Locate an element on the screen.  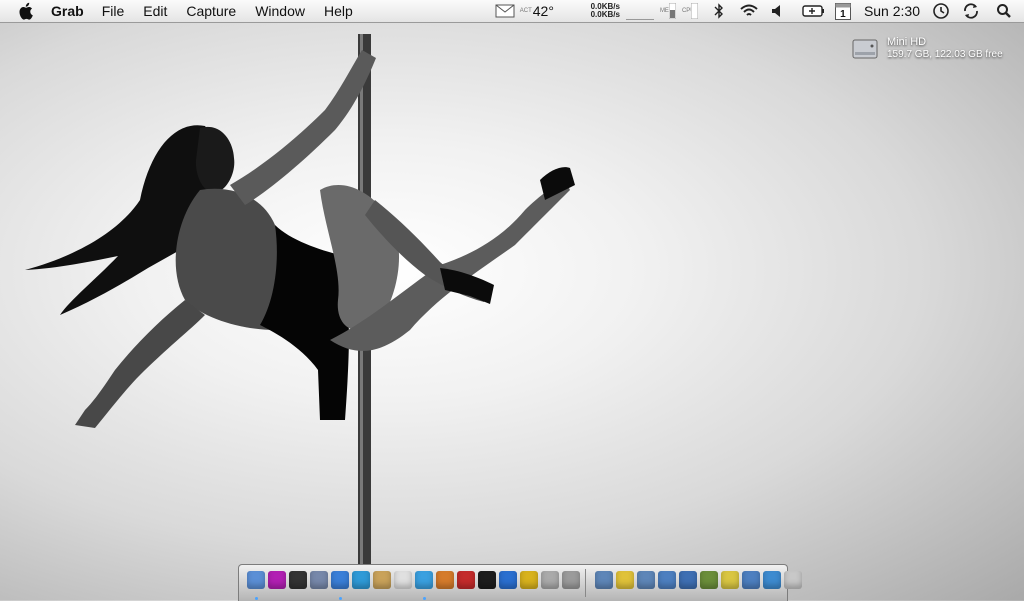
finder-icon is located at coordinates (256, 580).